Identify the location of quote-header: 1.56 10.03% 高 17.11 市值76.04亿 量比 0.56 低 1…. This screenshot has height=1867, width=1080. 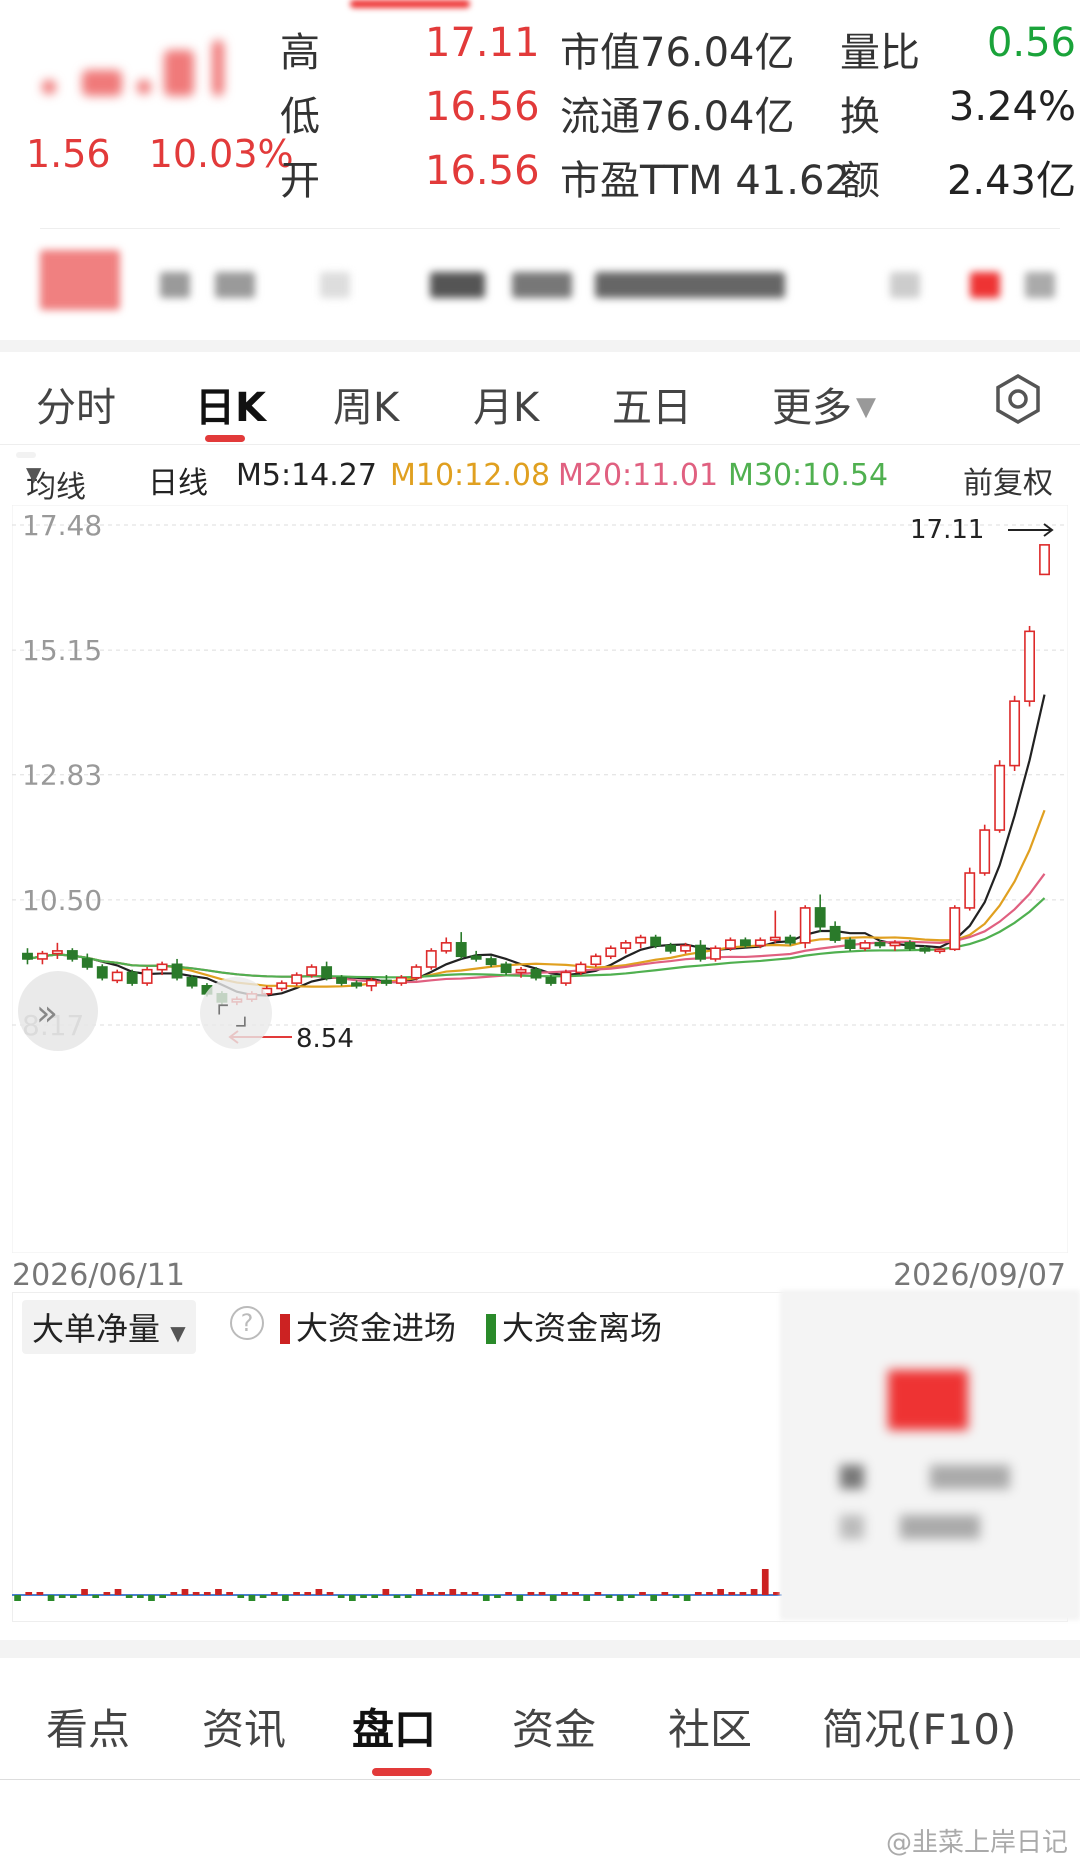
(540, 112).